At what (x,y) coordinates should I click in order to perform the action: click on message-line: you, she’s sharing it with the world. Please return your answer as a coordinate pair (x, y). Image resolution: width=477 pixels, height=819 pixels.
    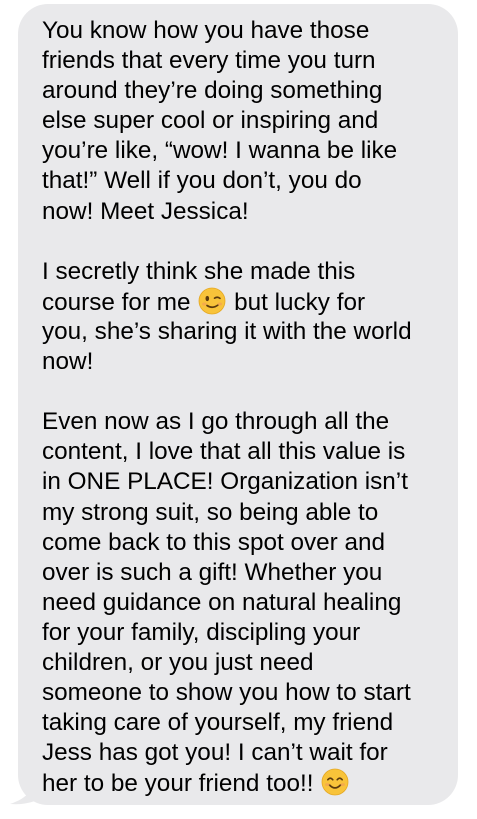
    Looking at the image, I should click on (227, 331).